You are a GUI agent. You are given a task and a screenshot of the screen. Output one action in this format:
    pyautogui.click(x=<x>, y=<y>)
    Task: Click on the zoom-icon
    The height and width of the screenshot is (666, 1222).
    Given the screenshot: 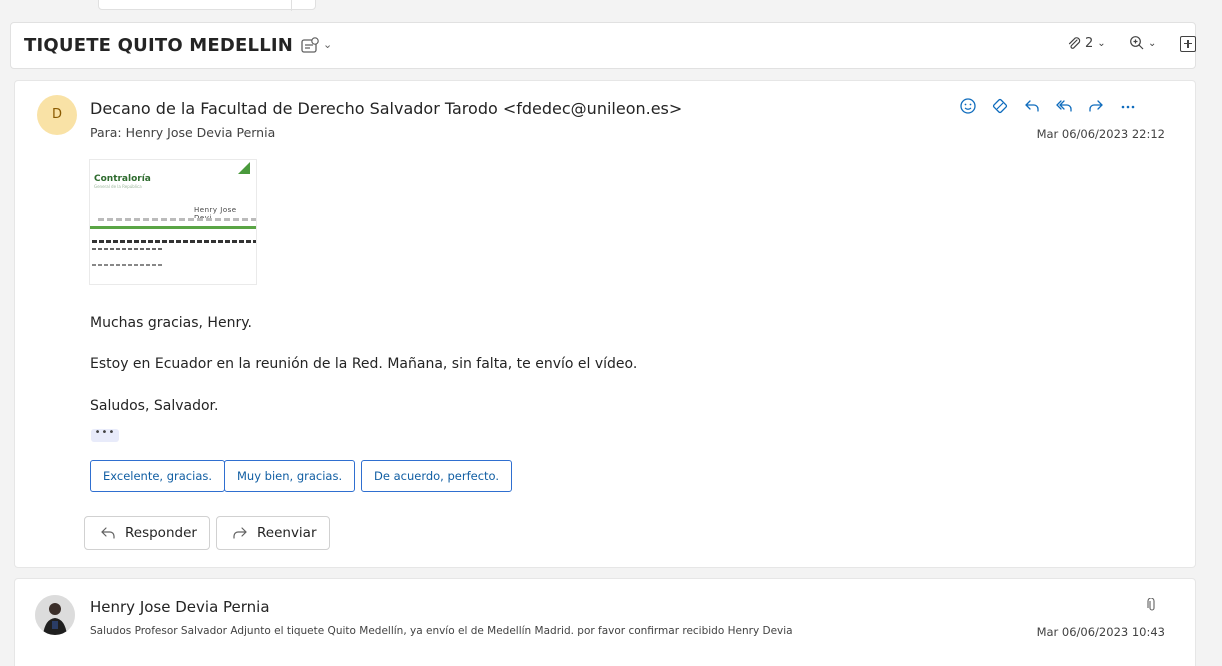 What is the action you would take?
    pyautogui.click(x=1137, y=43)
    